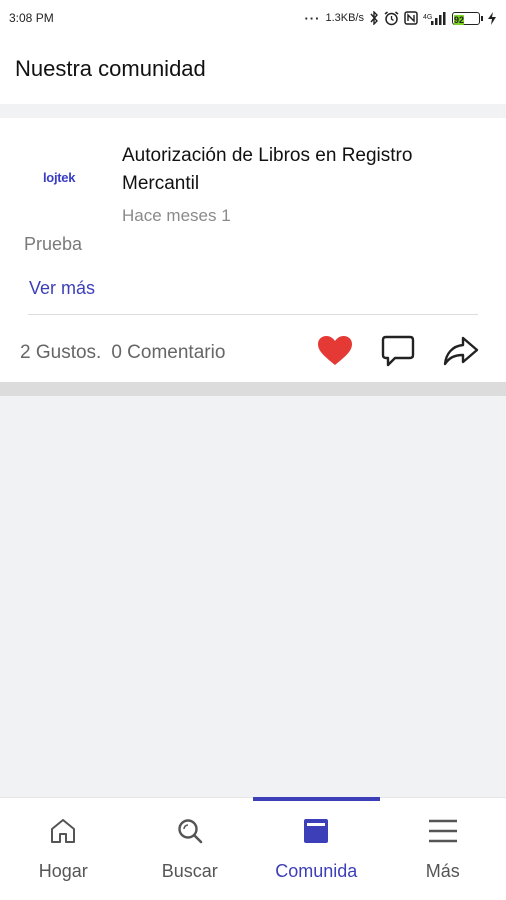 Image resolution: width=506 pixels, height=900 pixels. What do you see at coordinates (391, 17) in the screenshot?
I see `alarm-icon` at bounding box center [391, 17].